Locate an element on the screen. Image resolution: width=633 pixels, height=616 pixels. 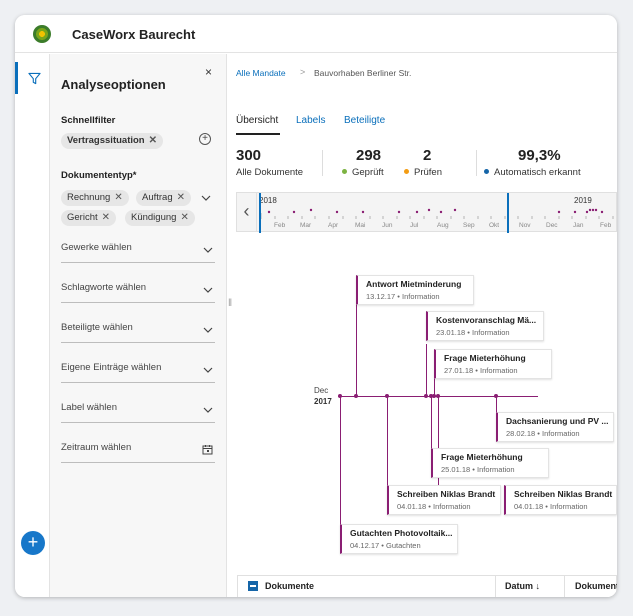
range-start-handle is located at coordinates (260, 213).